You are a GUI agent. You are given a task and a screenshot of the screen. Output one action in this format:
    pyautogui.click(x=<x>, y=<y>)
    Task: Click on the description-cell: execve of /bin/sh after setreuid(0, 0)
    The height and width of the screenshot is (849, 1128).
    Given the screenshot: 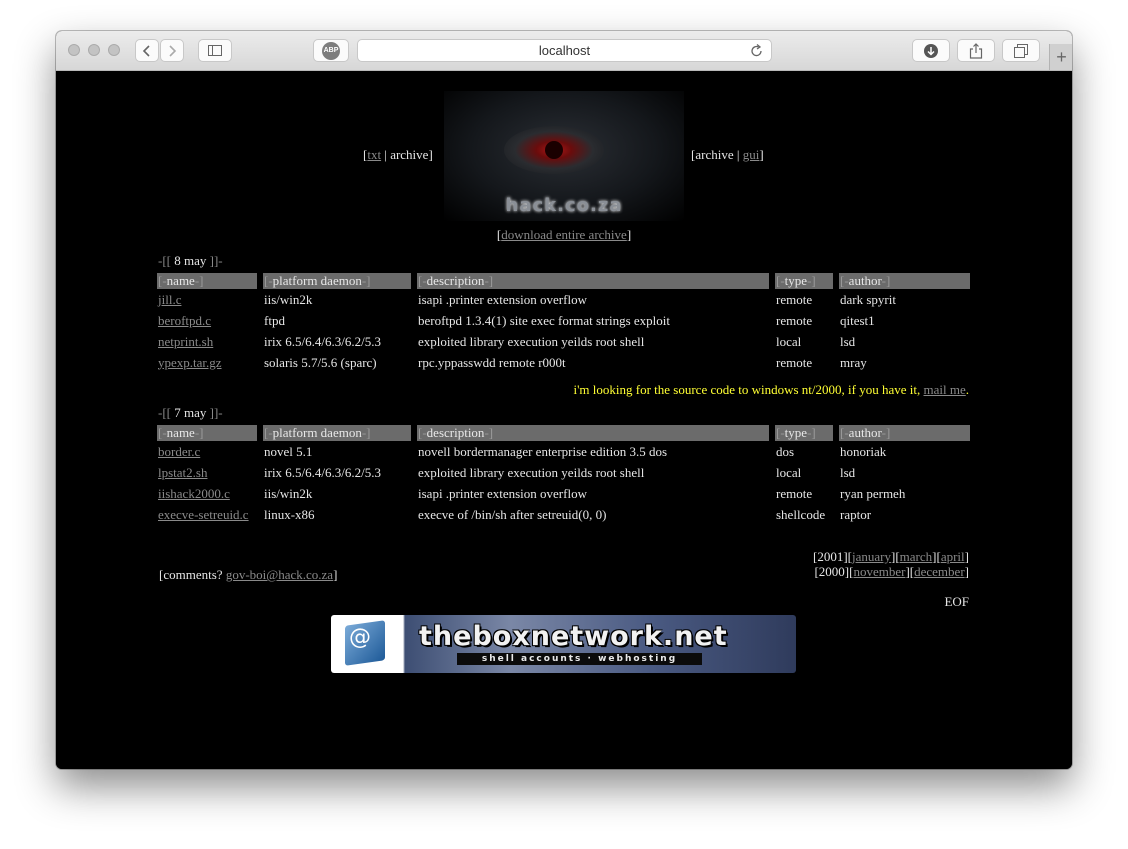 What is the action you would take?
    pyautogui.click(x=512, y=514)
    